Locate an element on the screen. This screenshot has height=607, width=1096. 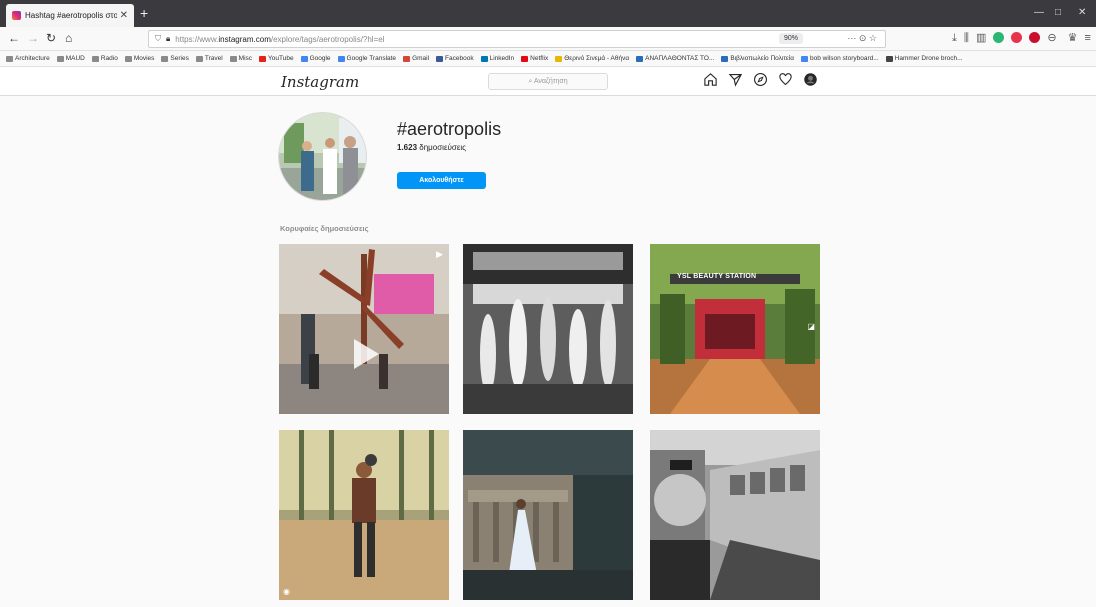
forward-icon: → is located at coordinates (33, 38).